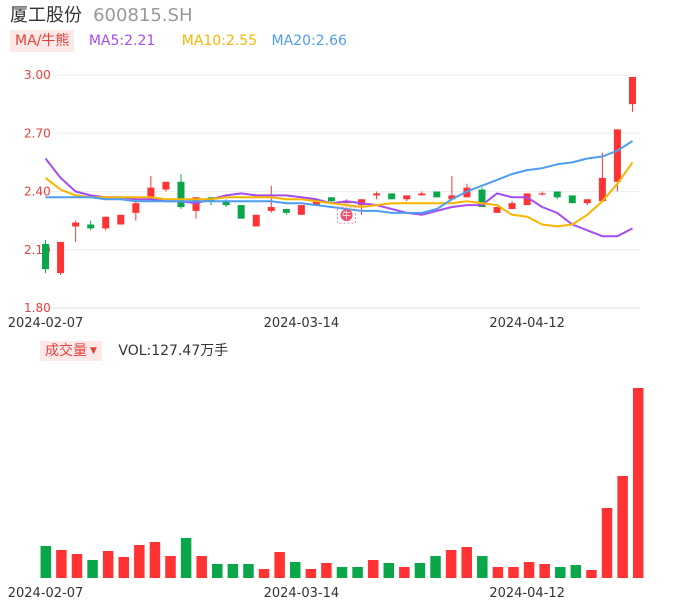 The image size is (686, 606). Describe the element at coordinates (37, 308) in the screenshot. I see `y-tick-label: 1.80` at that location.